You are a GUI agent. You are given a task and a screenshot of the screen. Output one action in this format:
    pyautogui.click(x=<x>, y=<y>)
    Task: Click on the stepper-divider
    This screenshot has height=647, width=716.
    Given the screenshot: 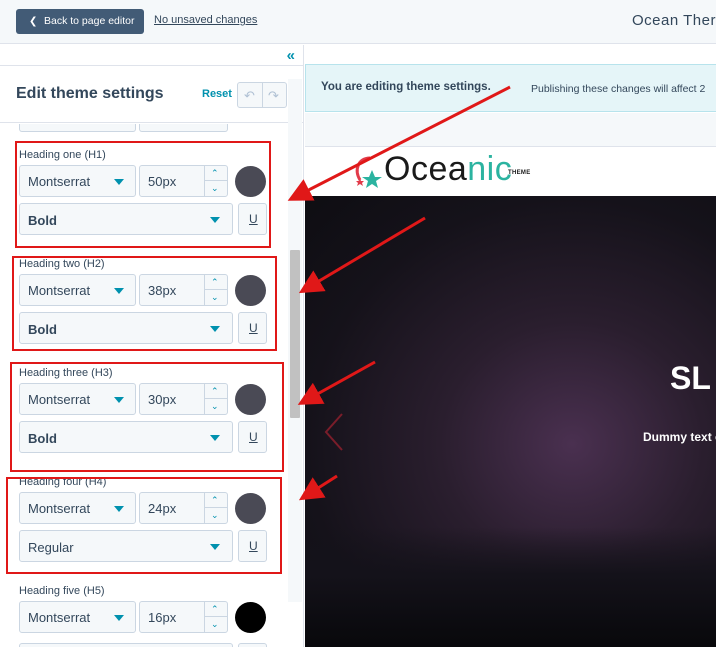 What is the action you would take?
    pyautogui.click(x=216, y=616)
    